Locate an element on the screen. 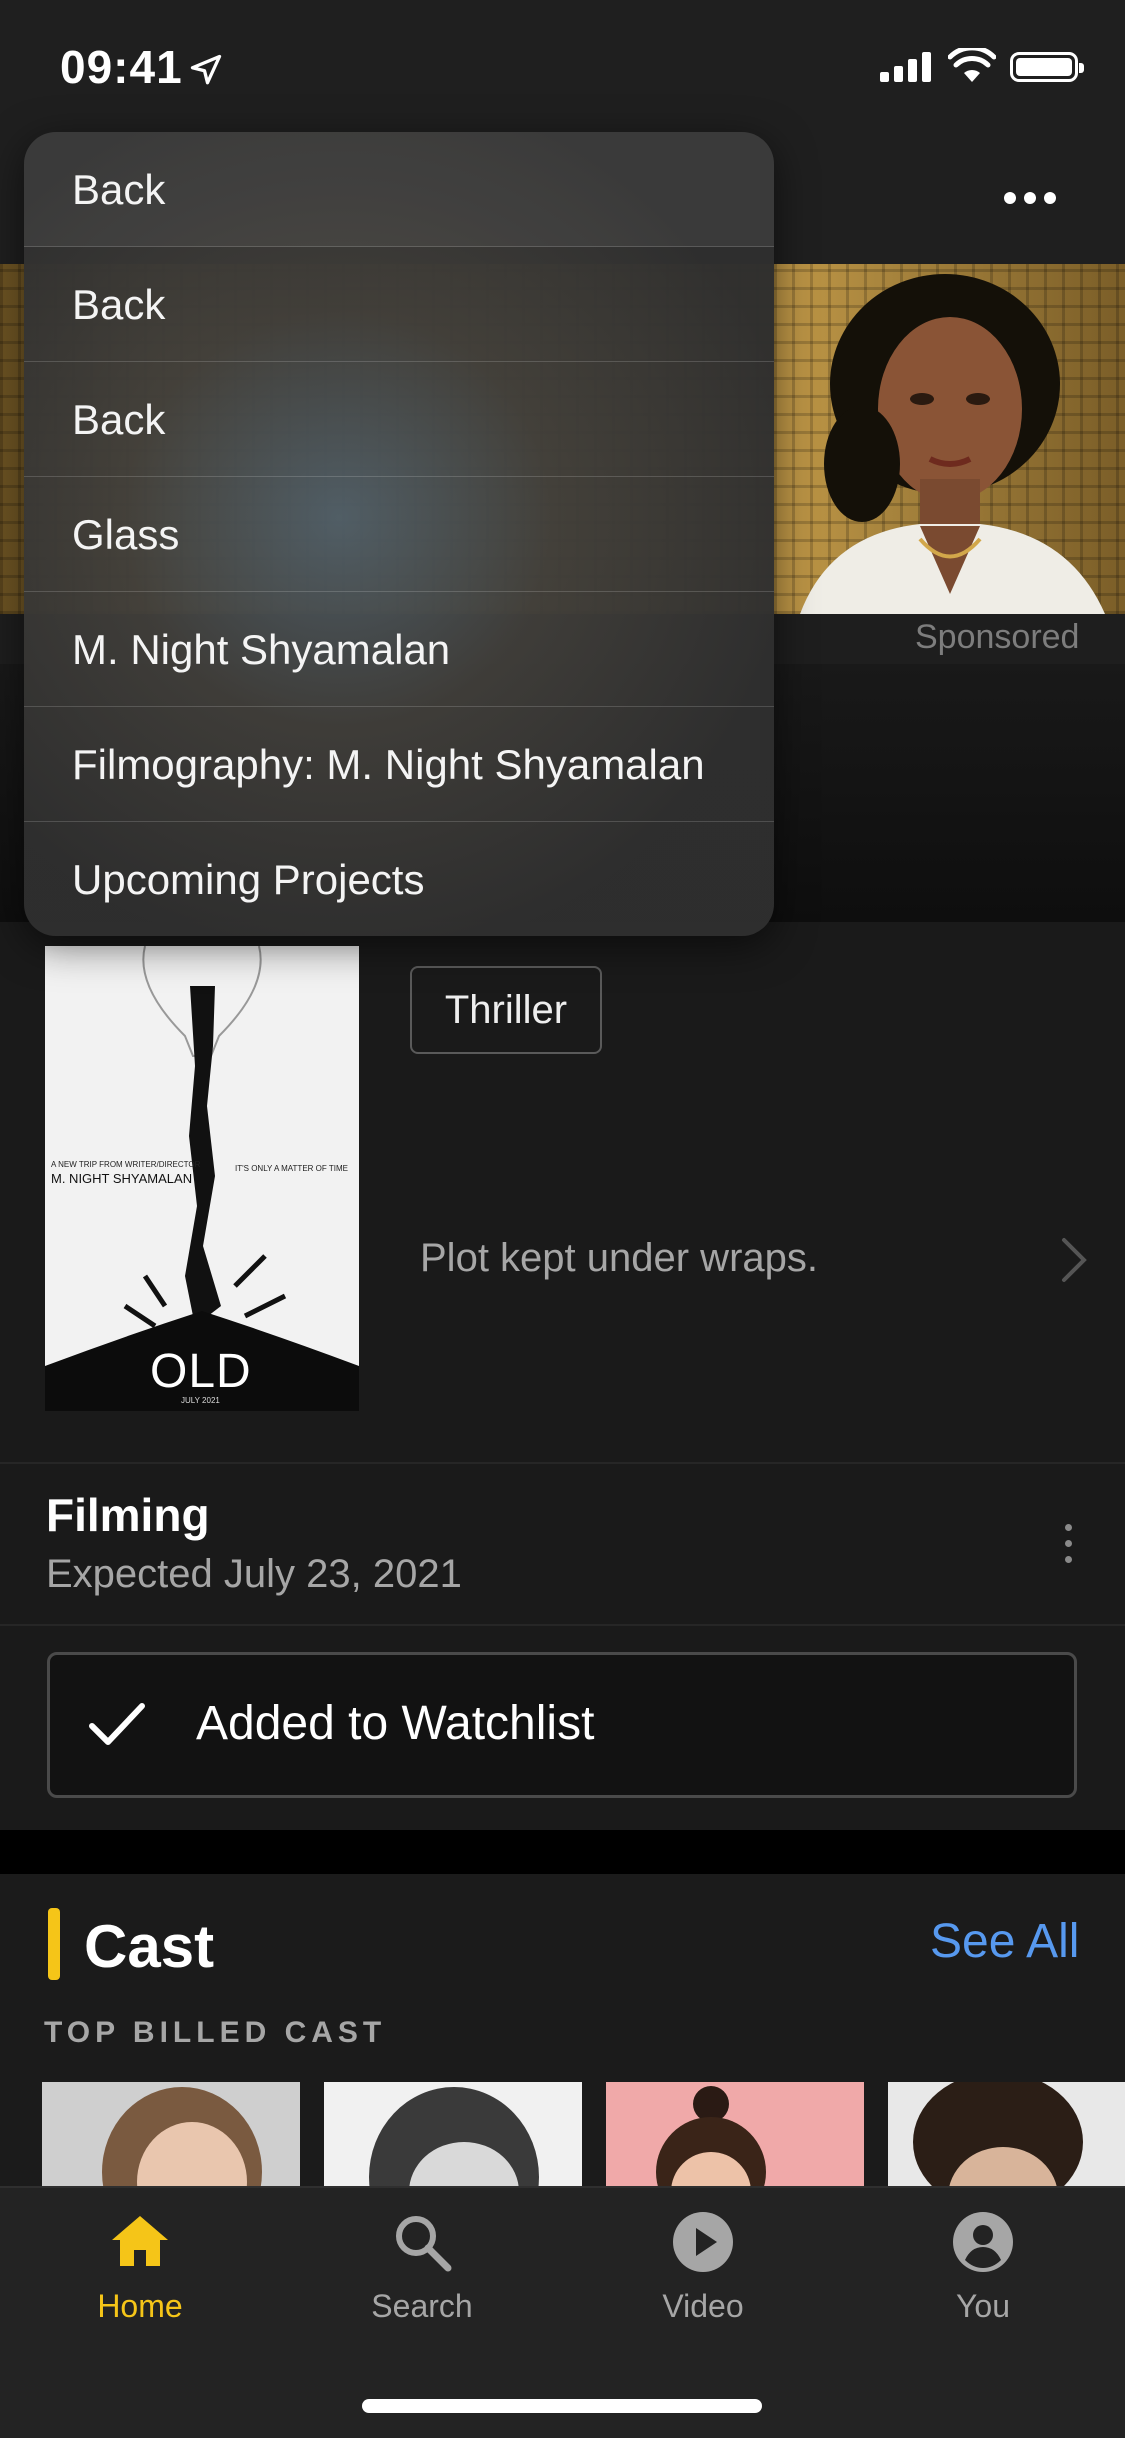 Image resolution: width=1125 pixels, height=2438 pixels. poster-tagline-left: A NEW TRIP FROM WRITER/DIRECTOR is located at coordinates (126, 1164).